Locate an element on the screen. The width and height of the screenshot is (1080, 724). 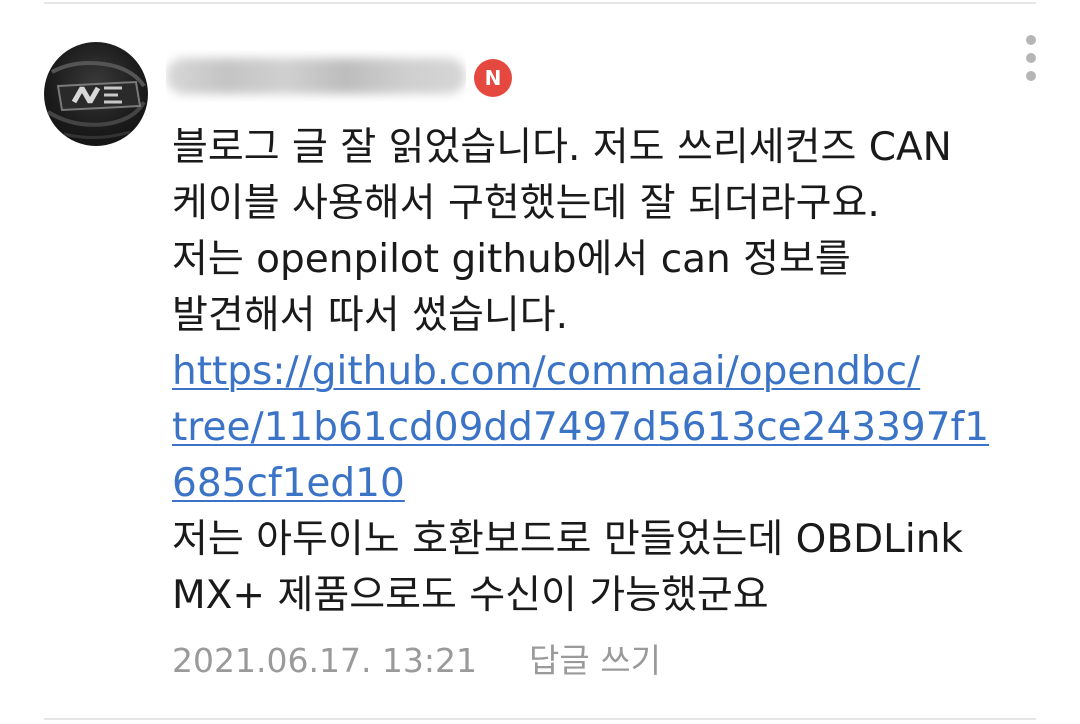
blurred-author-name is located at coordinates (316, 76).